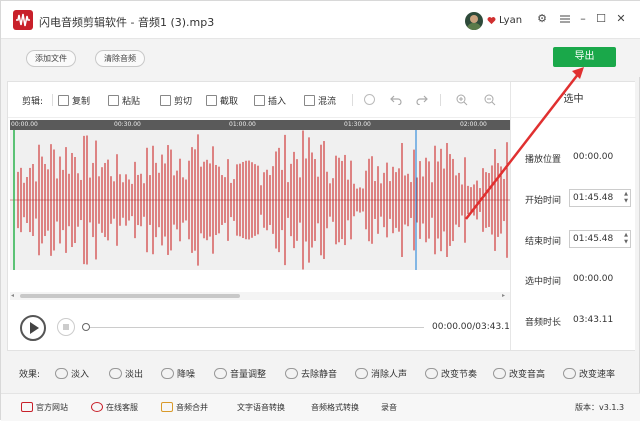  I want to click on time-display: 00:00.00/03:43.11, so click(474, 327).